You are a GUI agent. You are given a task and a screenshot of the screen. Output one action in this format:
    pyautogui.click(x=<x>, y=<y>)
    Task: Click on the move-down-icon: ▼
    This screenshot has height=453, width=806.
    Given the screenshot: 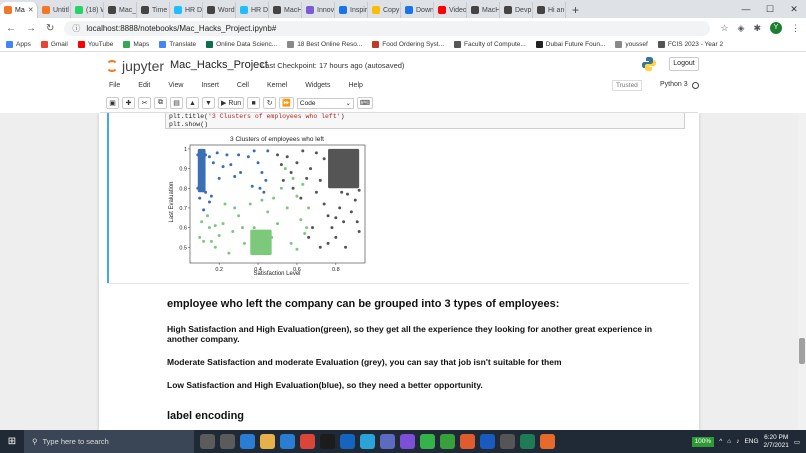 What is the action you would take?
    pyautogui.click(x=208, y=103)
    